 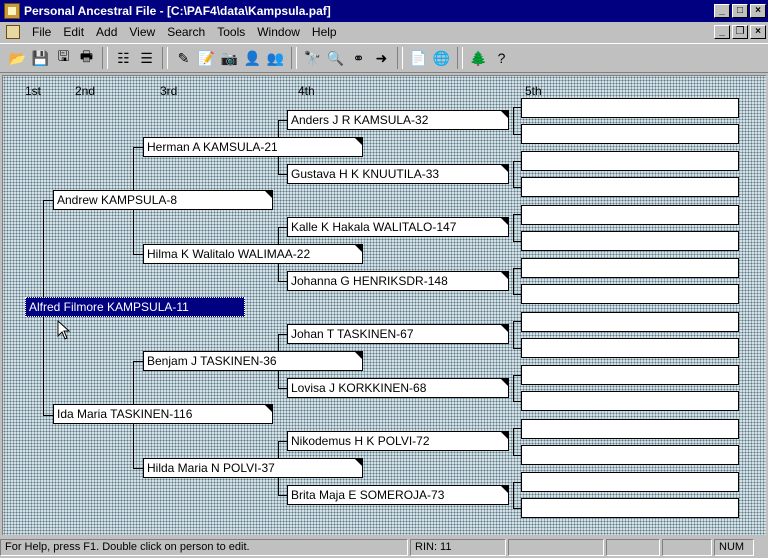 I want to click on add-person-icon: 👤, so click(x=252, y=58).